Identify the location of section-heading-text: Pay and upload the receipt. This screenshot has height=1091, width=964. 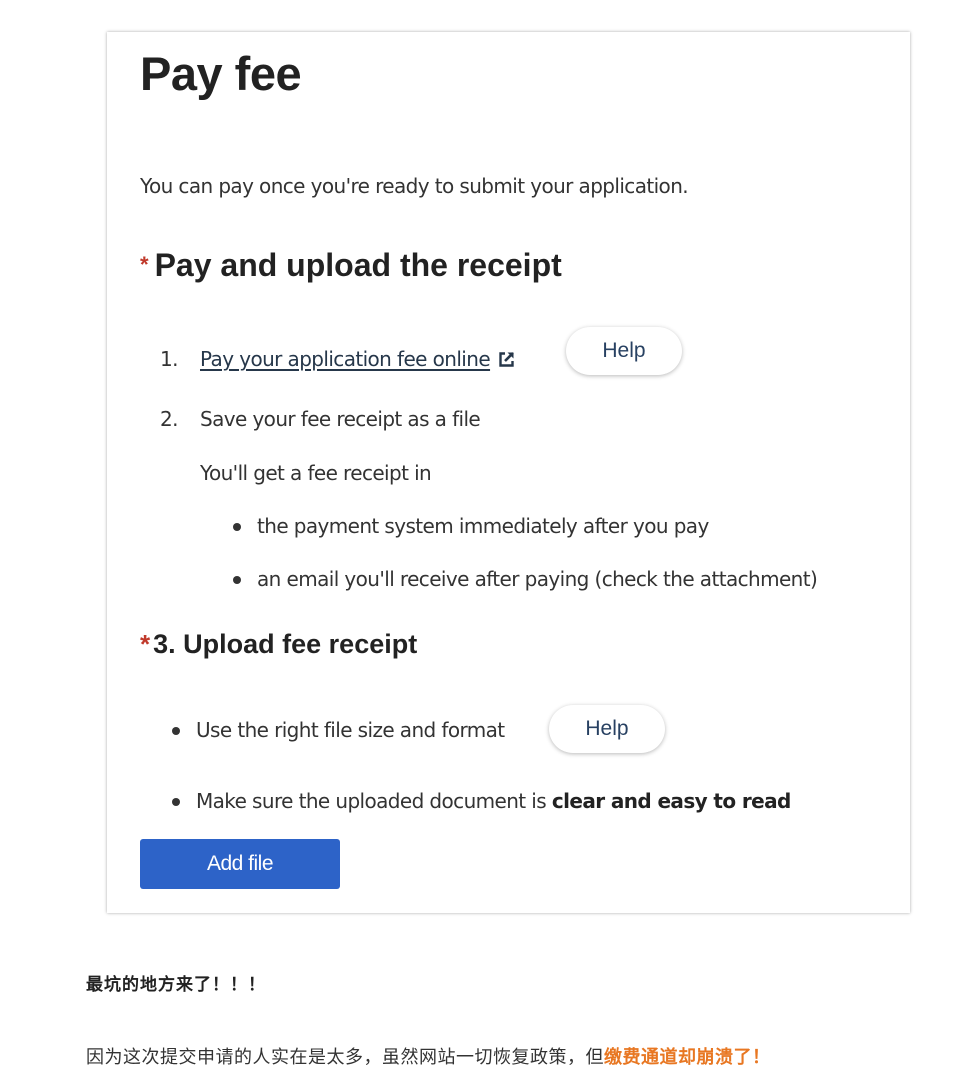
(358, 265).